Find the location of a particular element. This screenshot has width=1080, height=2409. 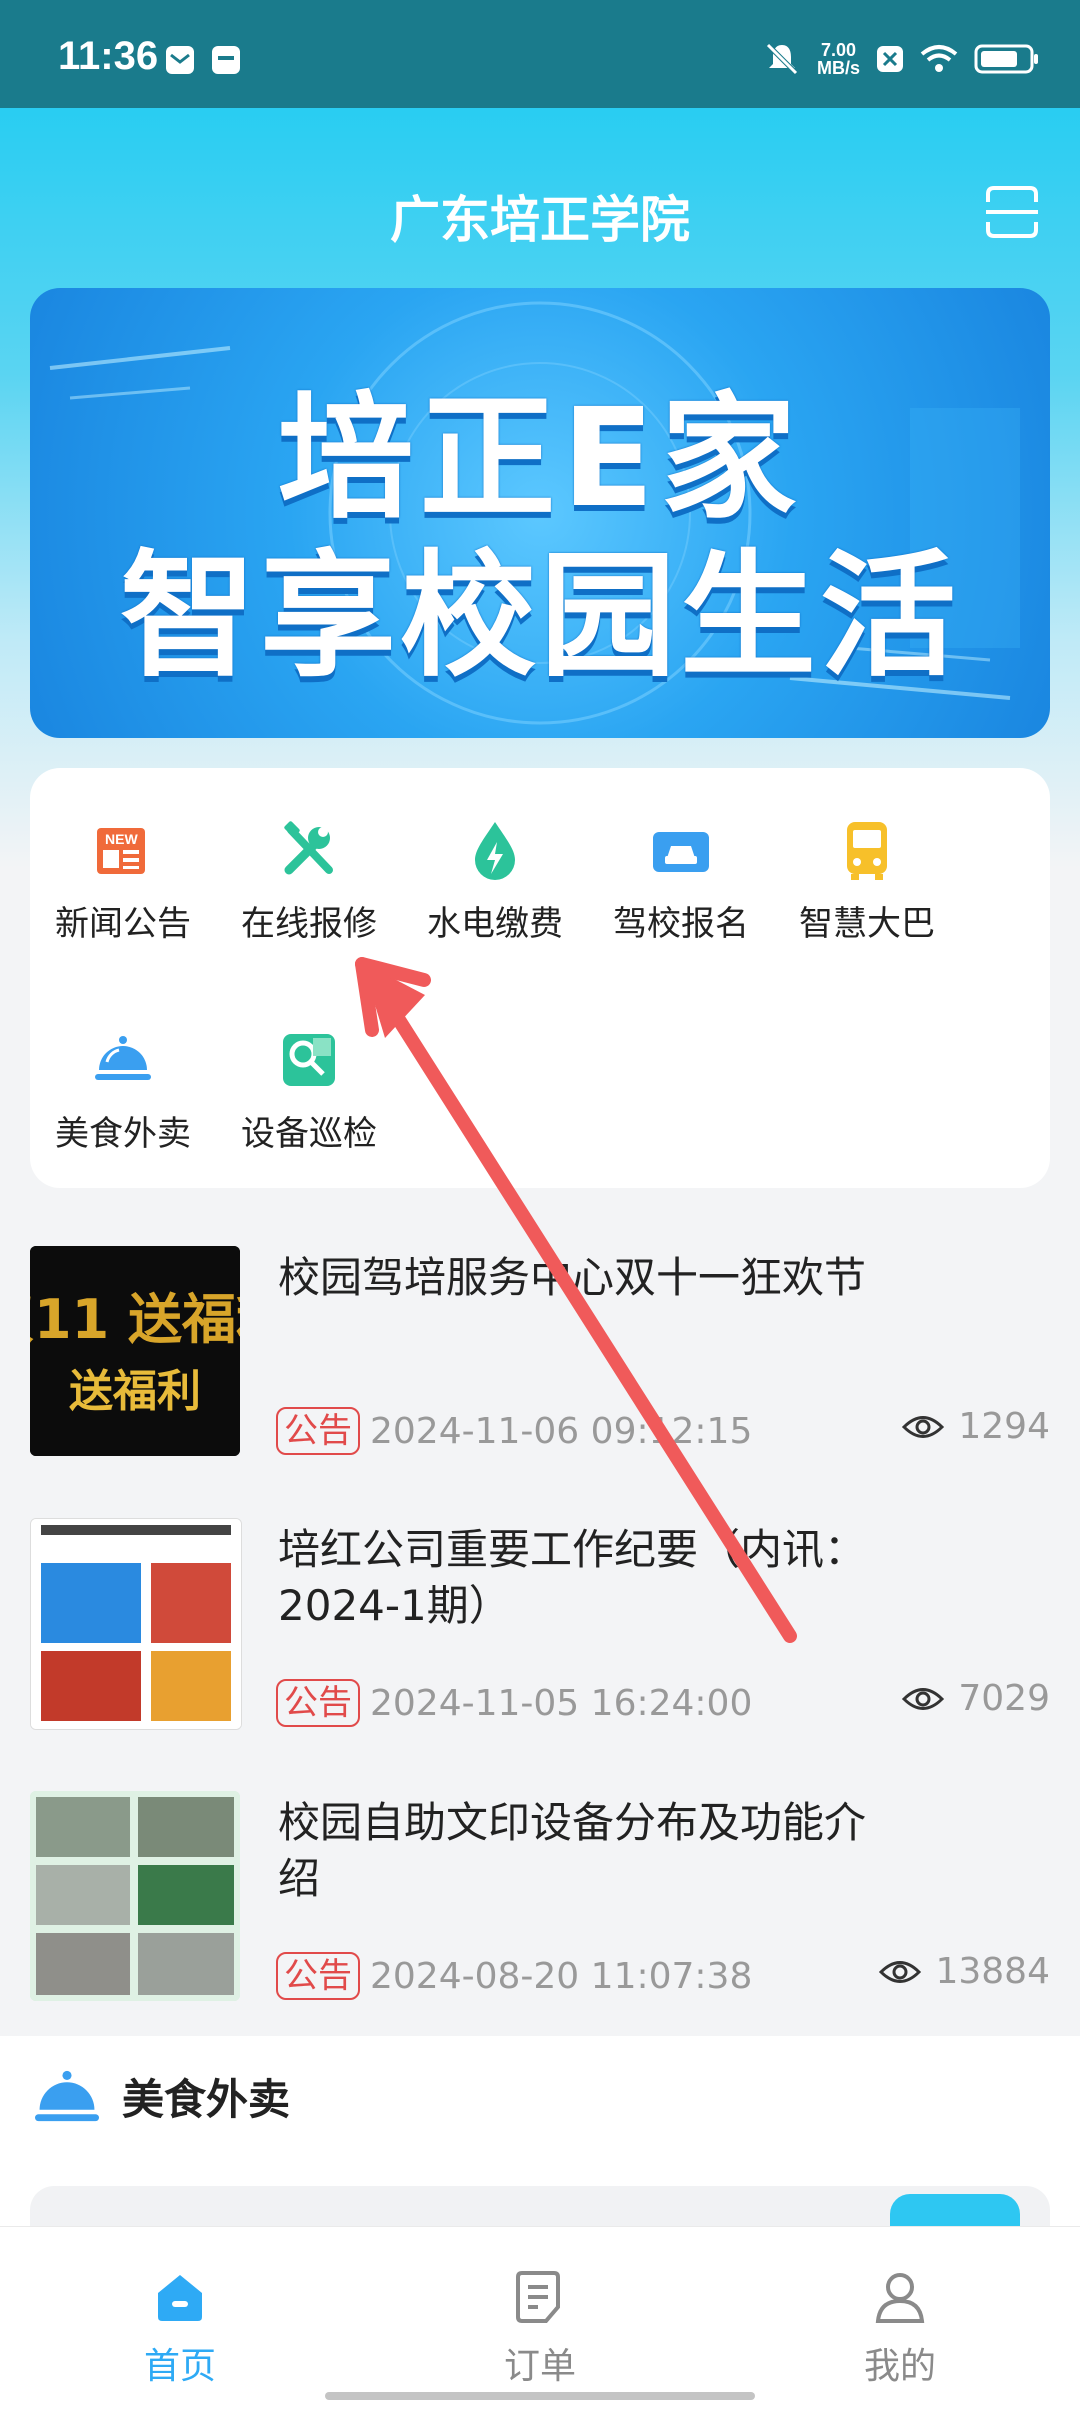

wifi-icon is located at coordinates (939, 58).